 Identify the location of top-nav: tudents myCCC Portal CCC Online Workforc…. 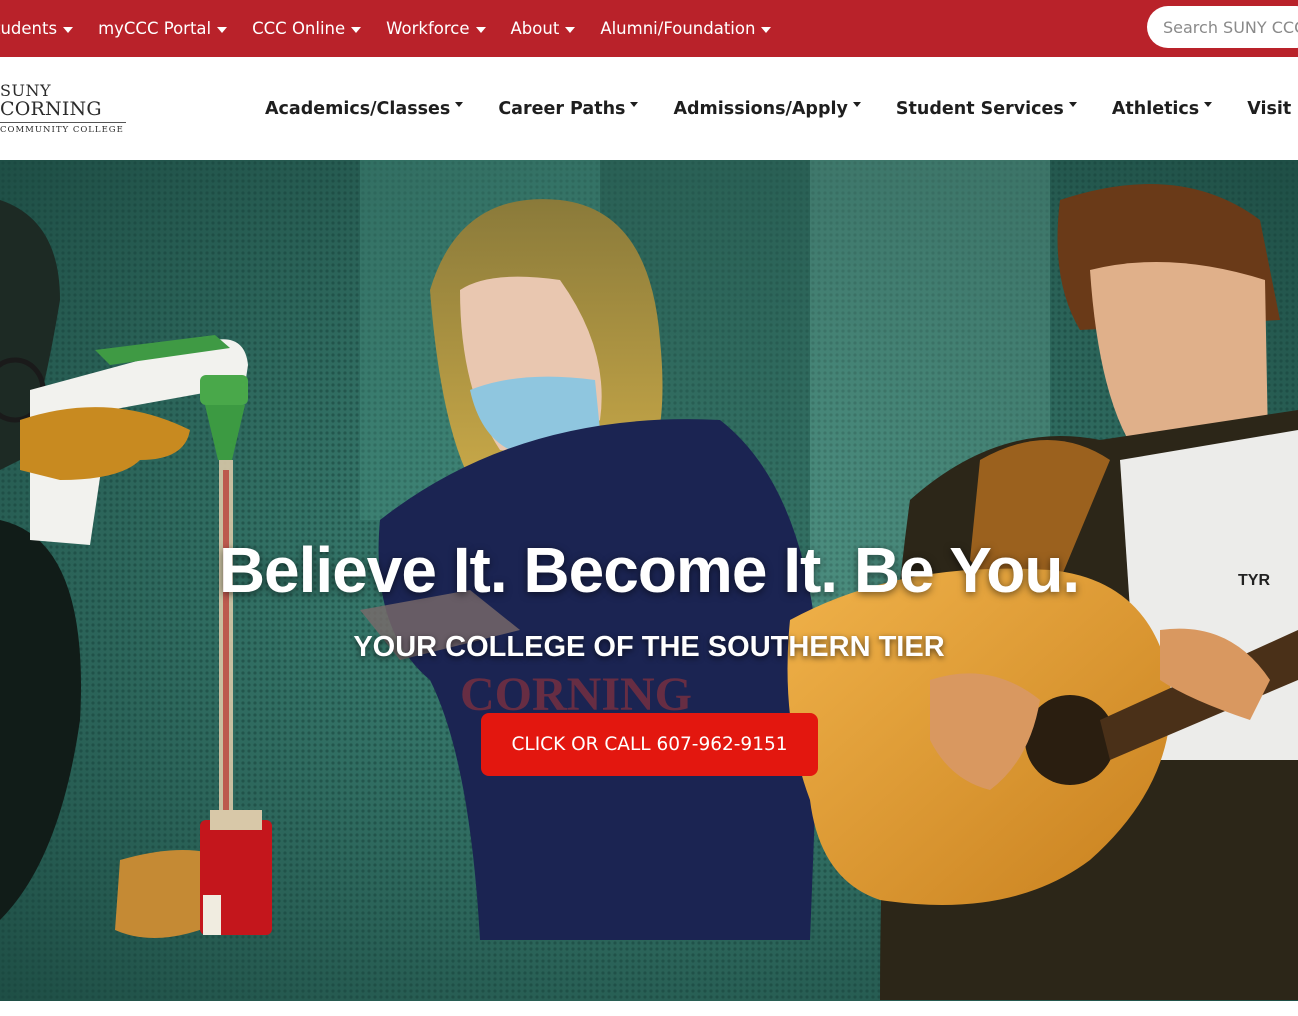
(398, 28).